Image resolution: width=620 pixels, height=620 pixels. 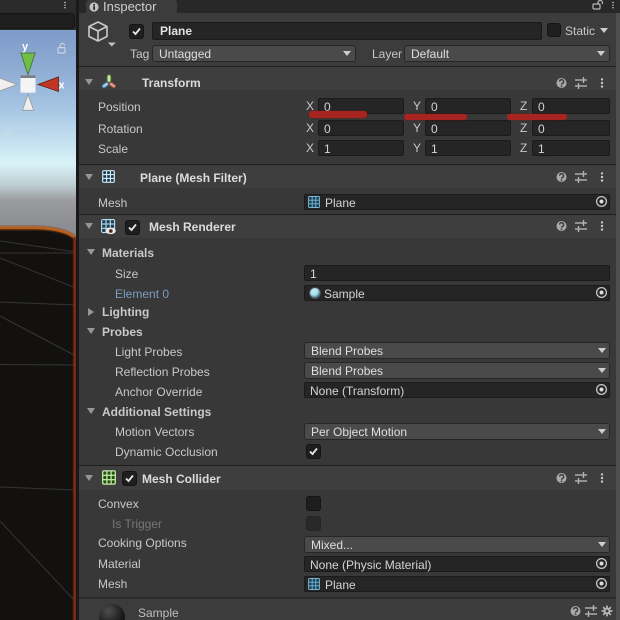 What do you see at coordinates (25, 47) in the screenshot?
I see `svg-text: y` at bounding box center [25, 47].